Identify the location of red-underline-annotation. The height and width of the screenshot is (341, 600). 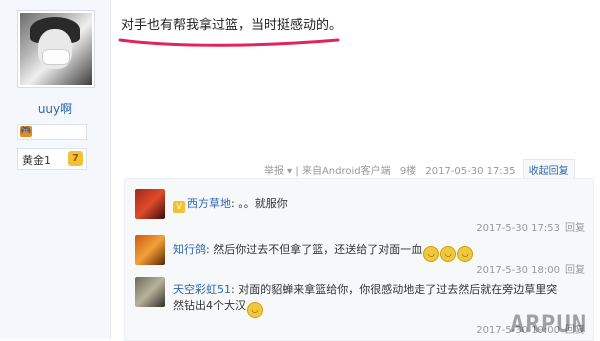
(229, 42).